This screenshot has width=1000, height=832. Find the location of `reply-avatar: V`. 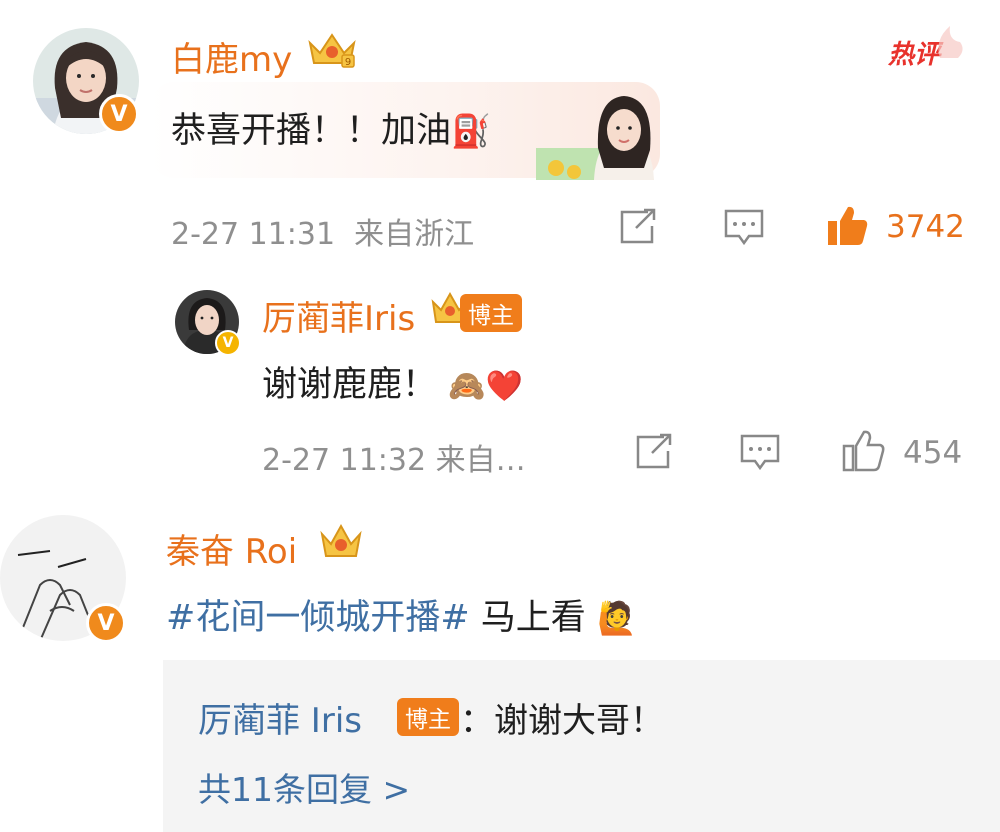

reply-avatar: V is located at coordinates (208, 323).